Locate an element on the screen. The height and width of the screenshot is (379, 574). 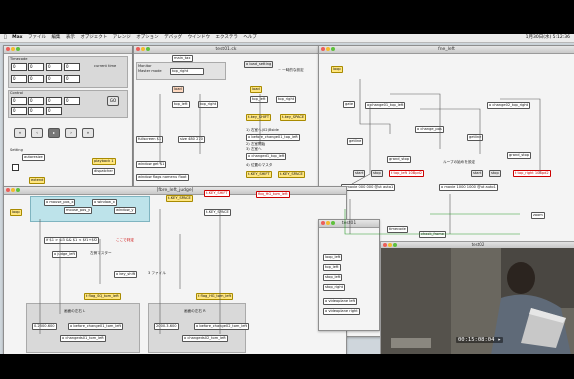
stop-left-object: stop_left is located at coordinates (333, 277).